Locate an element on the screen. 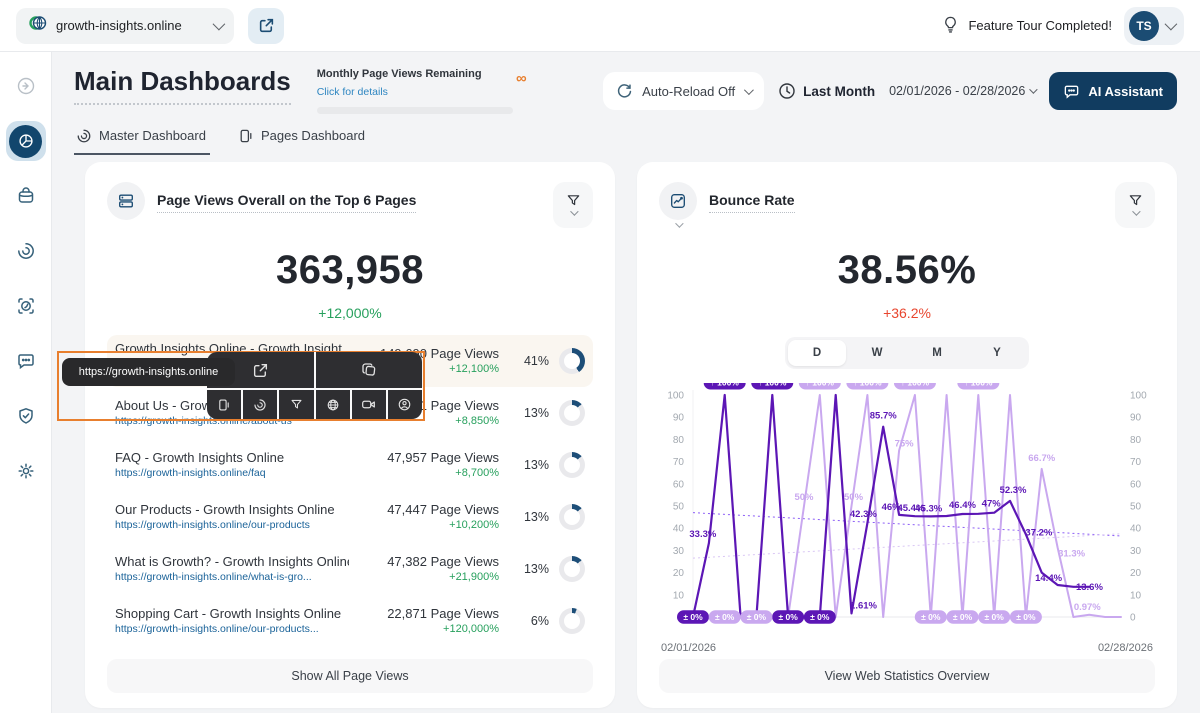 The height and width of the screenshot is (713, 1200). globe-icon is located at coordinates (332, 404).